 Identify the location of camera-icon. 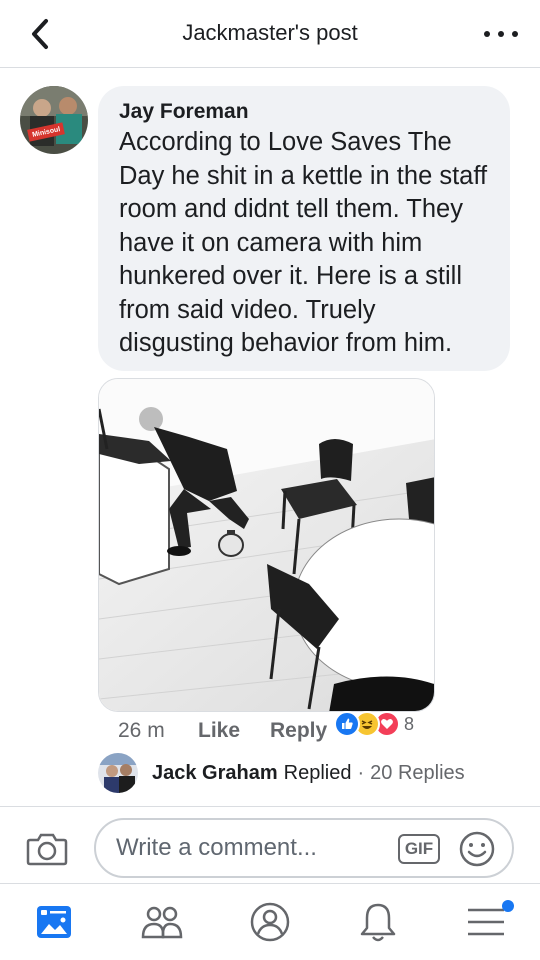
(47, 849).